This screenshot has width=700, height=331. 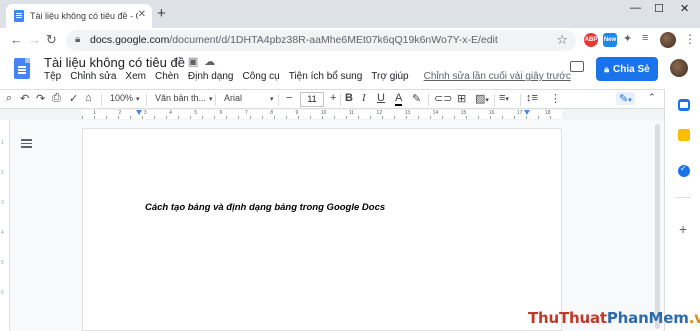 I want to click on ruler-number: 18, so click(x=547, y=113).